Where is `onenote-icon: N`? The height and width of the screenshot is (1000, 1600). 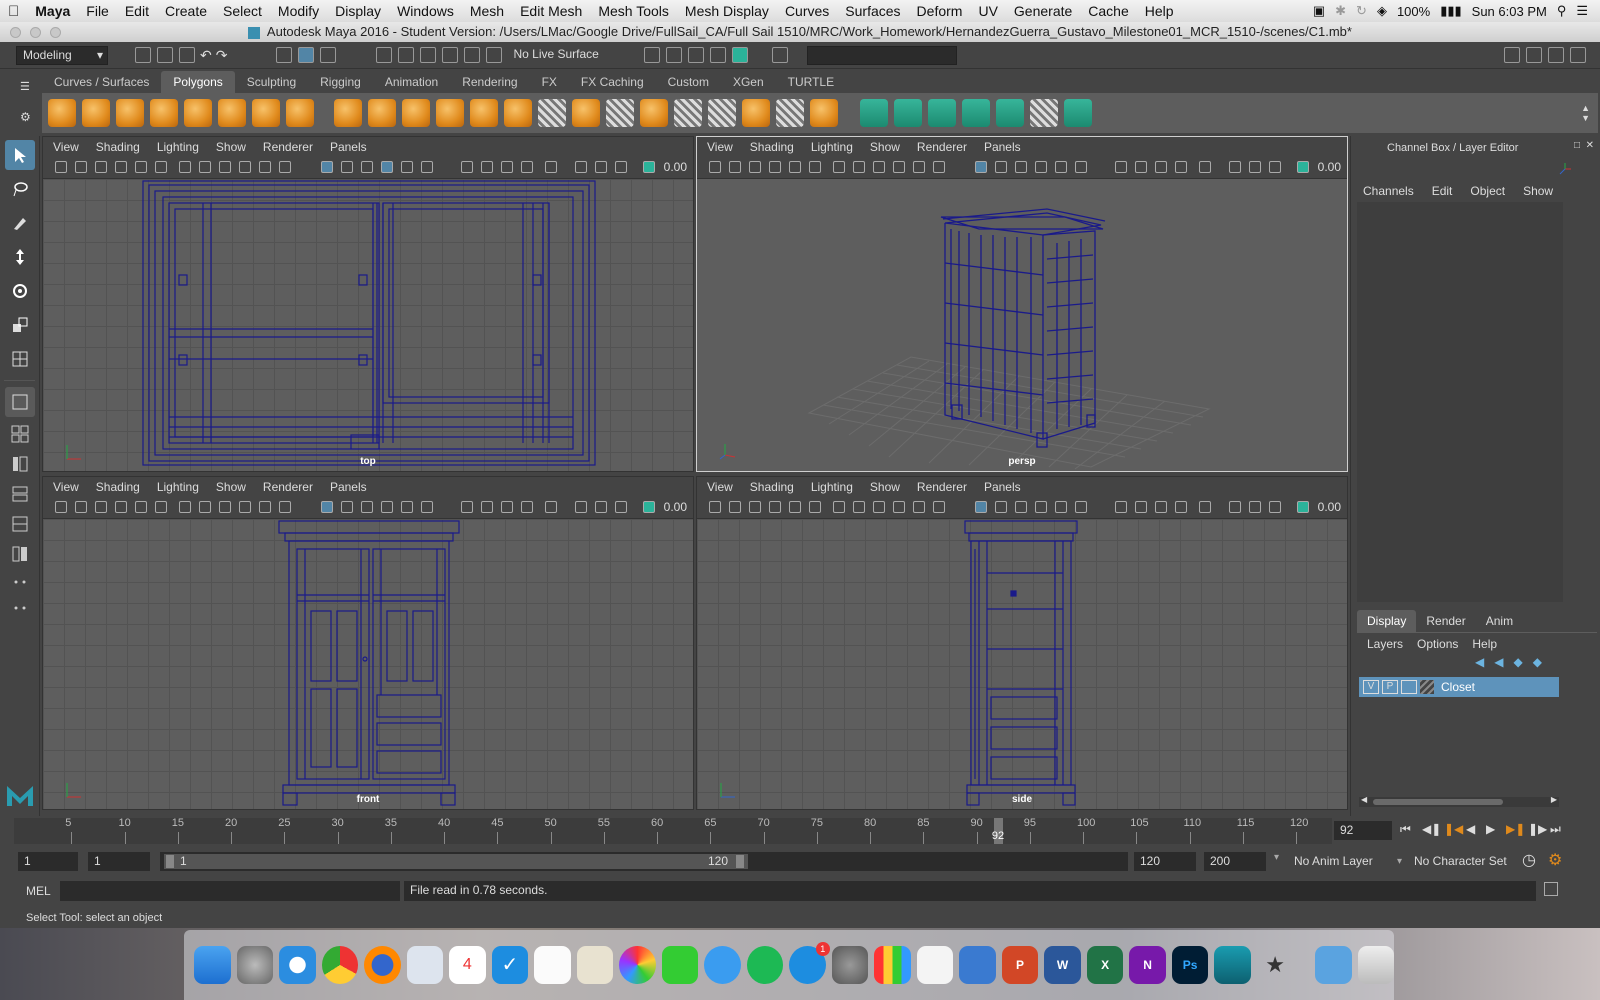
onenote-icon: N is located at coordinates (1147, 965).